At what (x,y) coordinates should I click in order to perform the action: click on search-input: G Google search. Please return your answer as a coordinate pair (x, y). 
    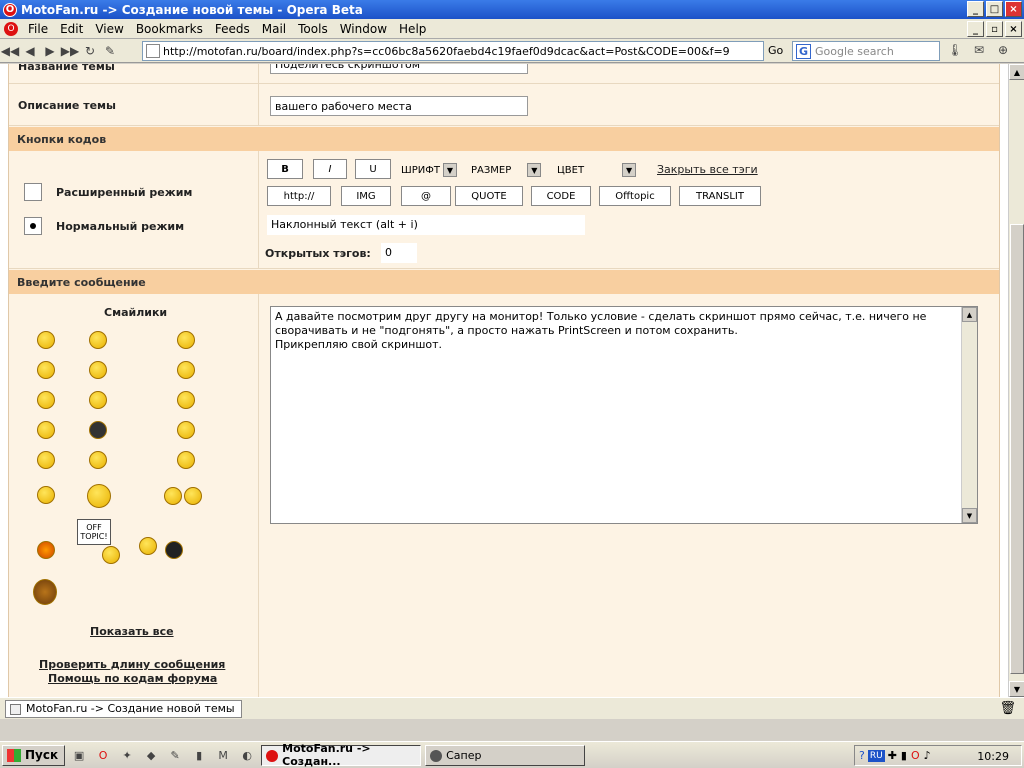
    Looking at the image, I should click on (866, 51).